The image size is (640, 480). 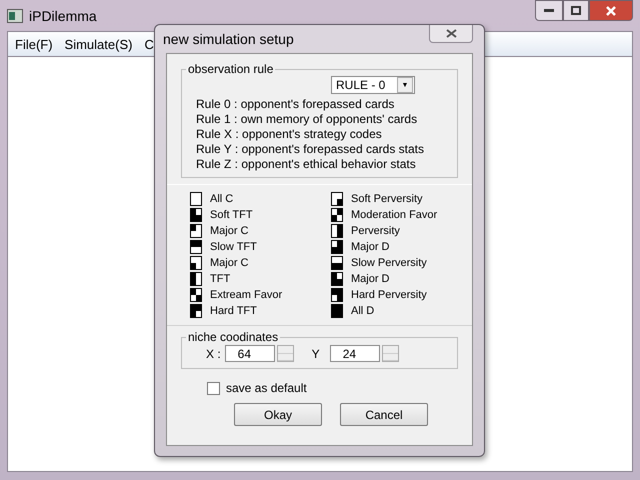 What do you see at coordinates (355, 353) in the screenshot?
I see `y-field: 24` at bounding box center [355, 353].